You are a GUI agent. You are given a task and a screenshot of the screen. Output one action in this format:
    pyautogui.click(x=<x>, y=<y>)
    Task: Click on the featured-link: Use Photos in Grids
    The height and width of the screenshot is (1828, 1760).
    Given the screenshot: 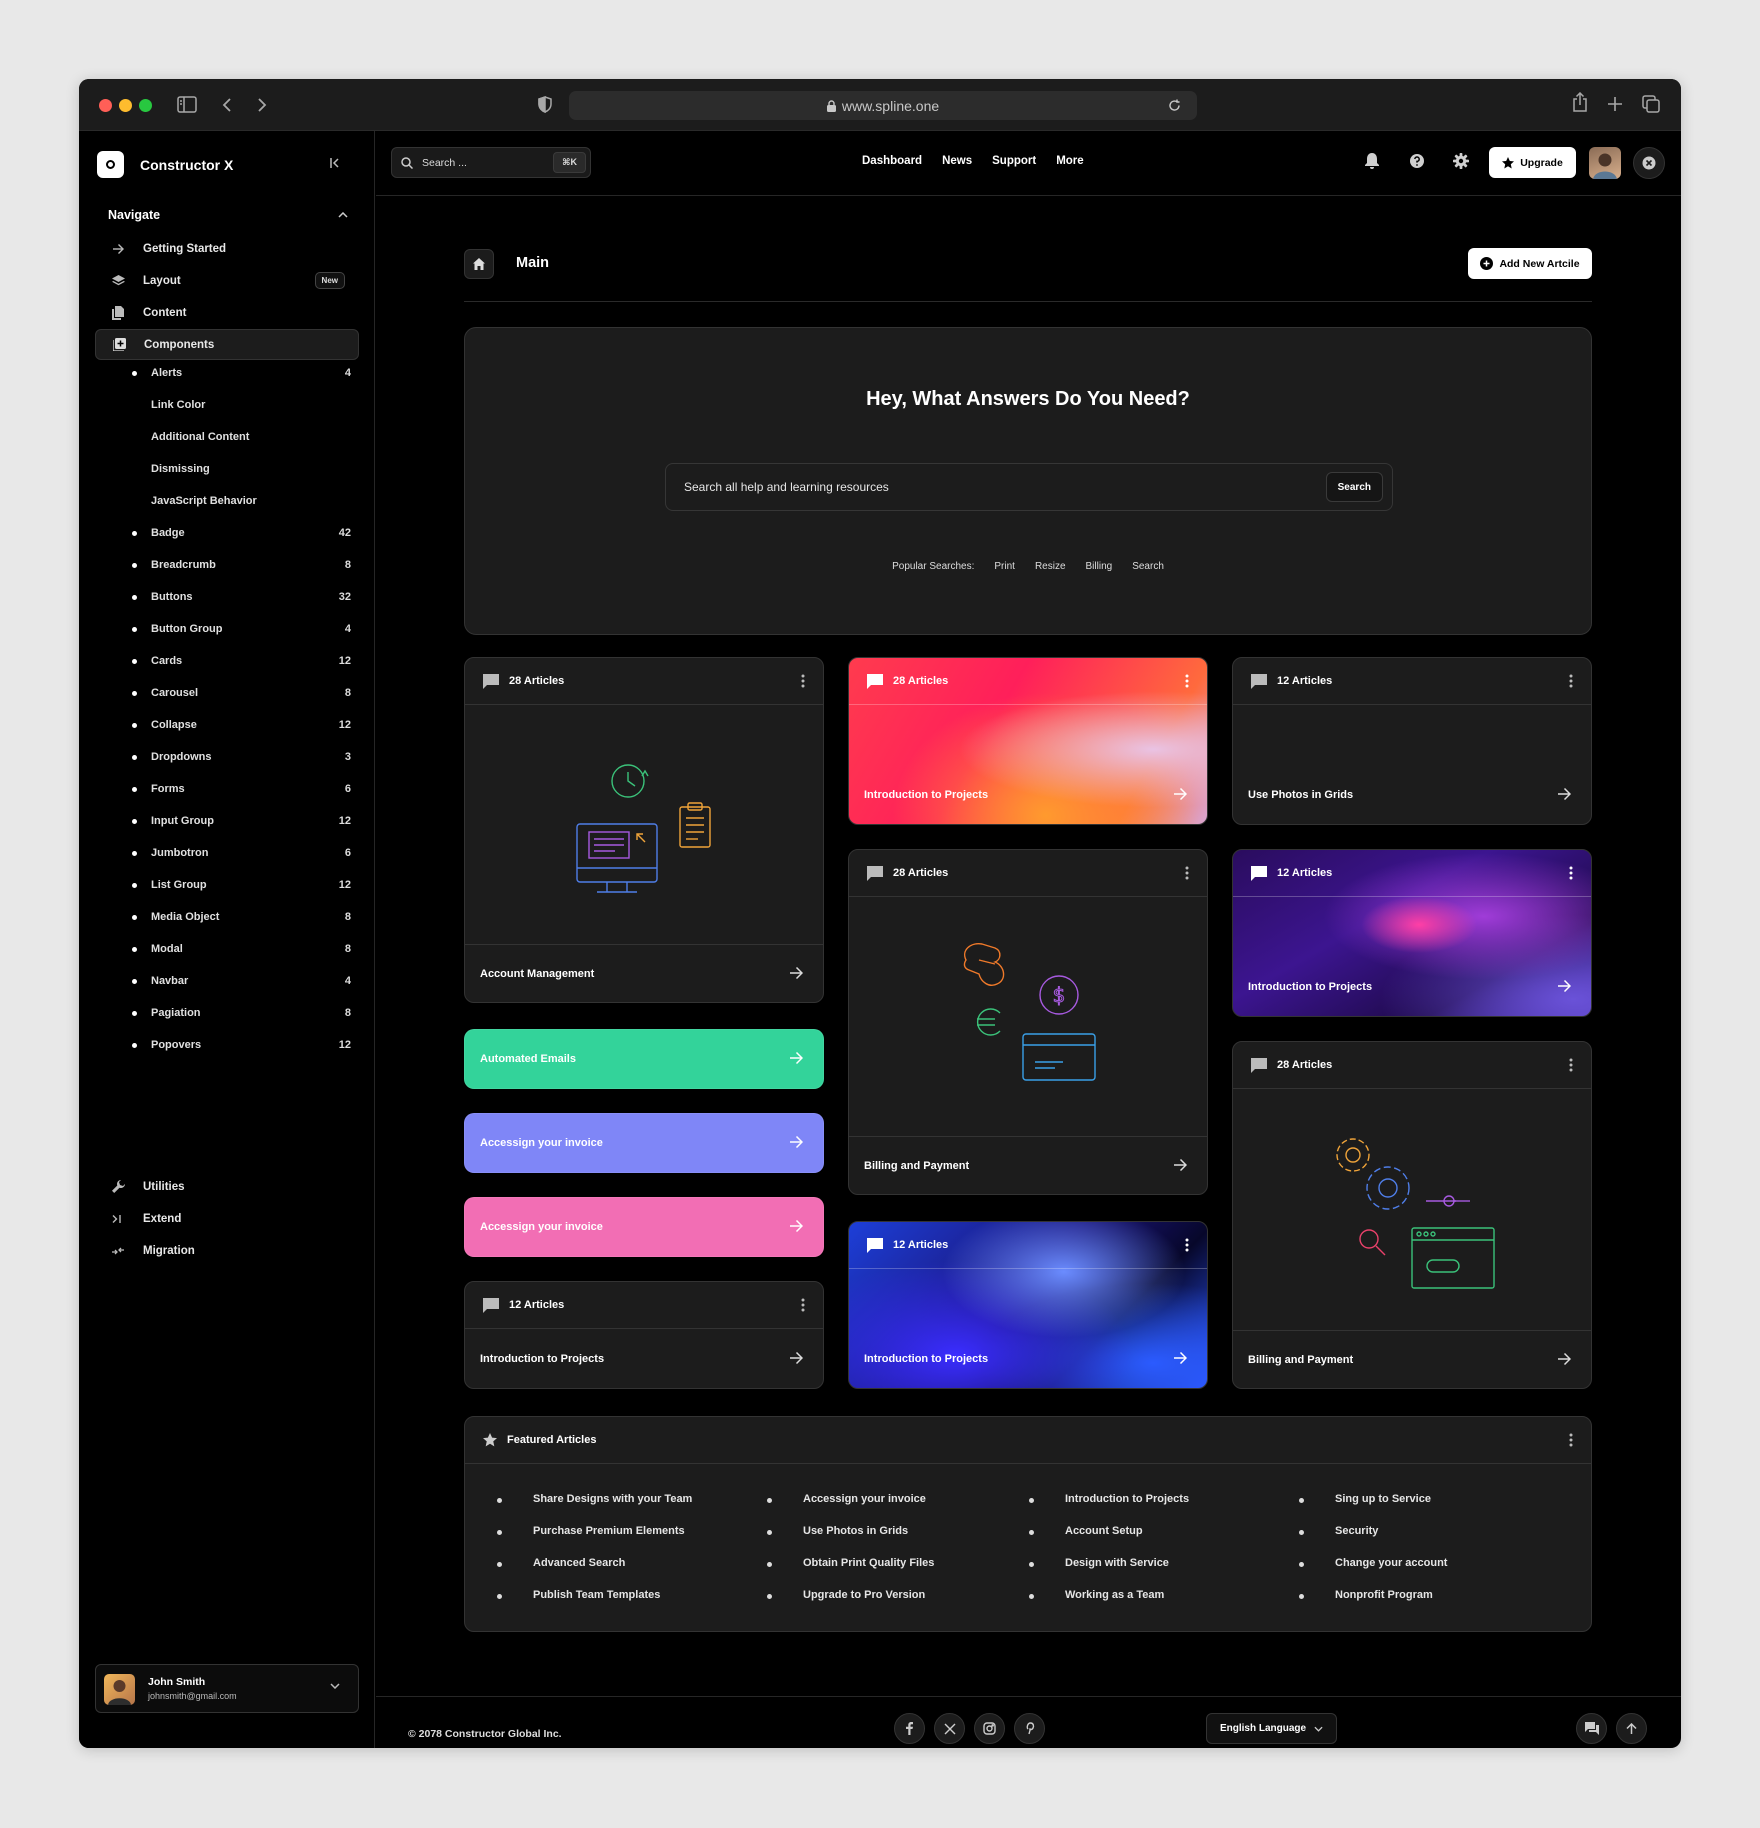 What is the action you would take?
    pyautogui.click(x=850, y=1541)
    